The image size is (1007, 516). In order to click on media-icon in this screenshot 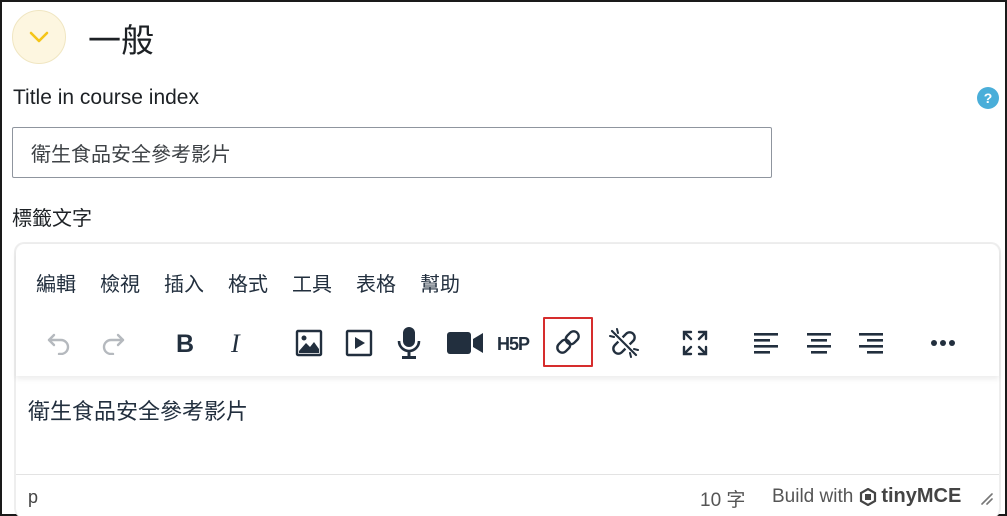, I will do `click(359, 343)`.